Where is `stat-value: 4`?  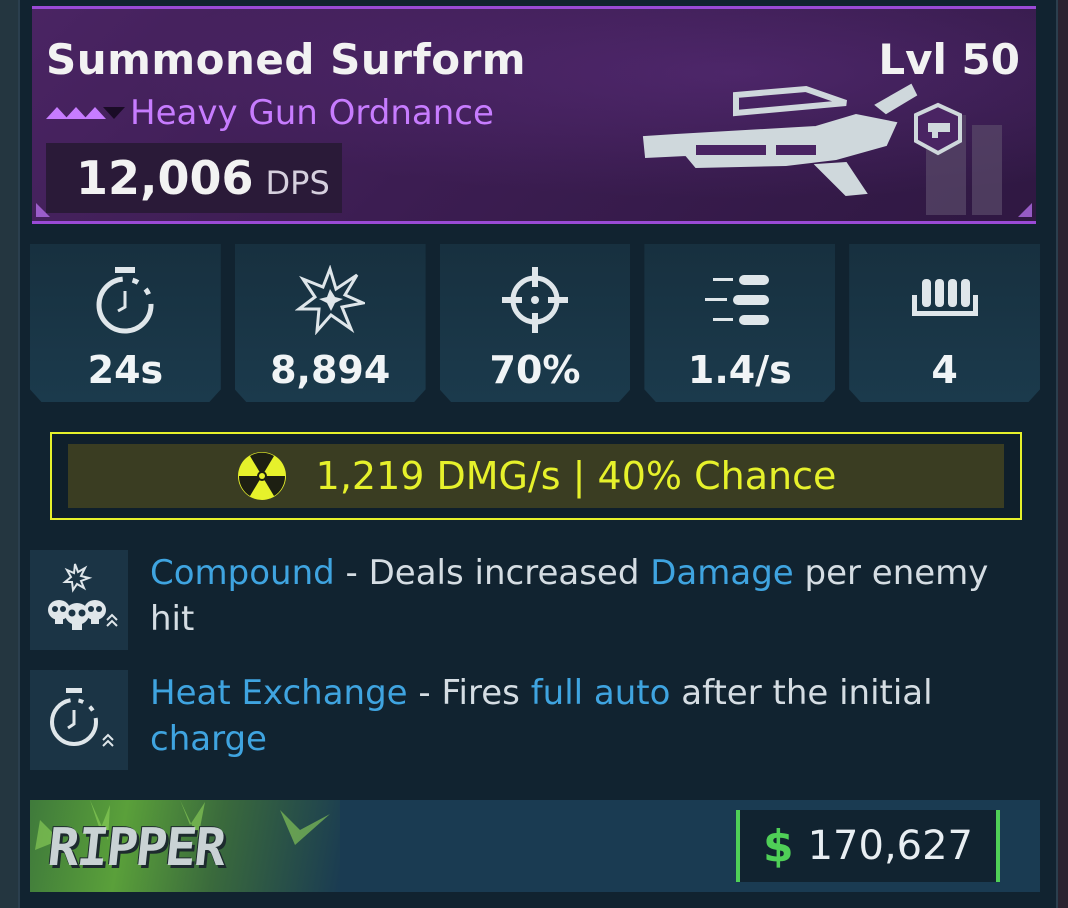
stat-value: 4 is located at coordinates (944, 370).